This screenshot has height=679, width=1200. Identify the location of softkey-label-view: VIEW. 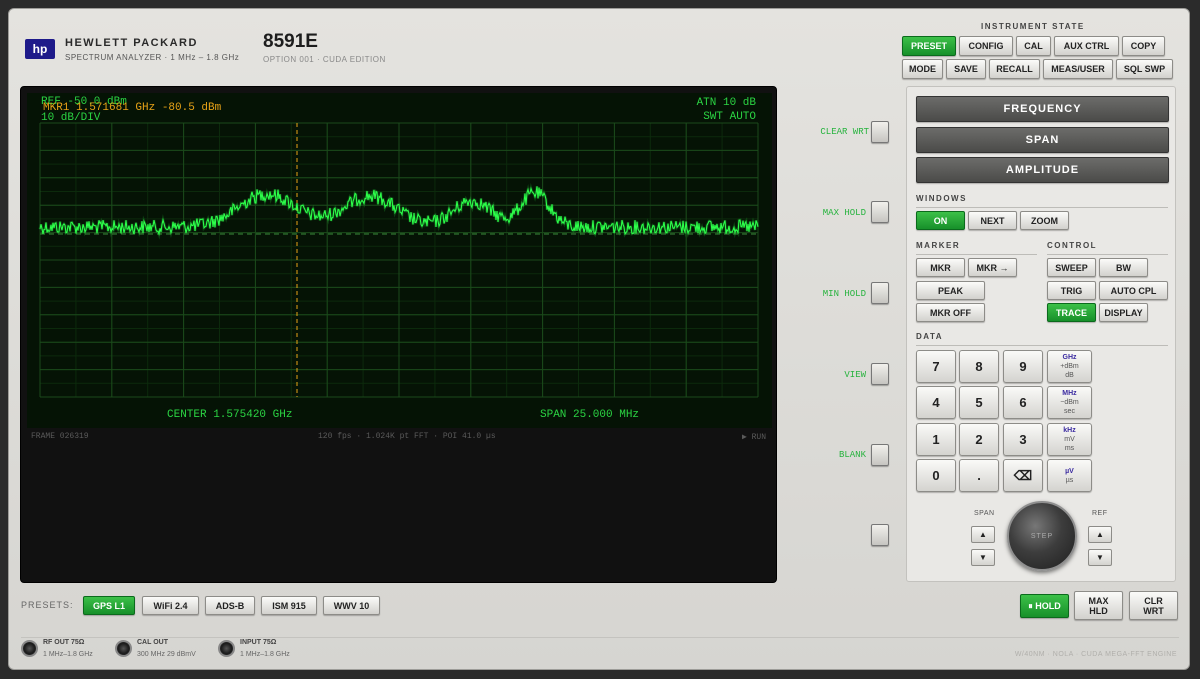
(855, 375).